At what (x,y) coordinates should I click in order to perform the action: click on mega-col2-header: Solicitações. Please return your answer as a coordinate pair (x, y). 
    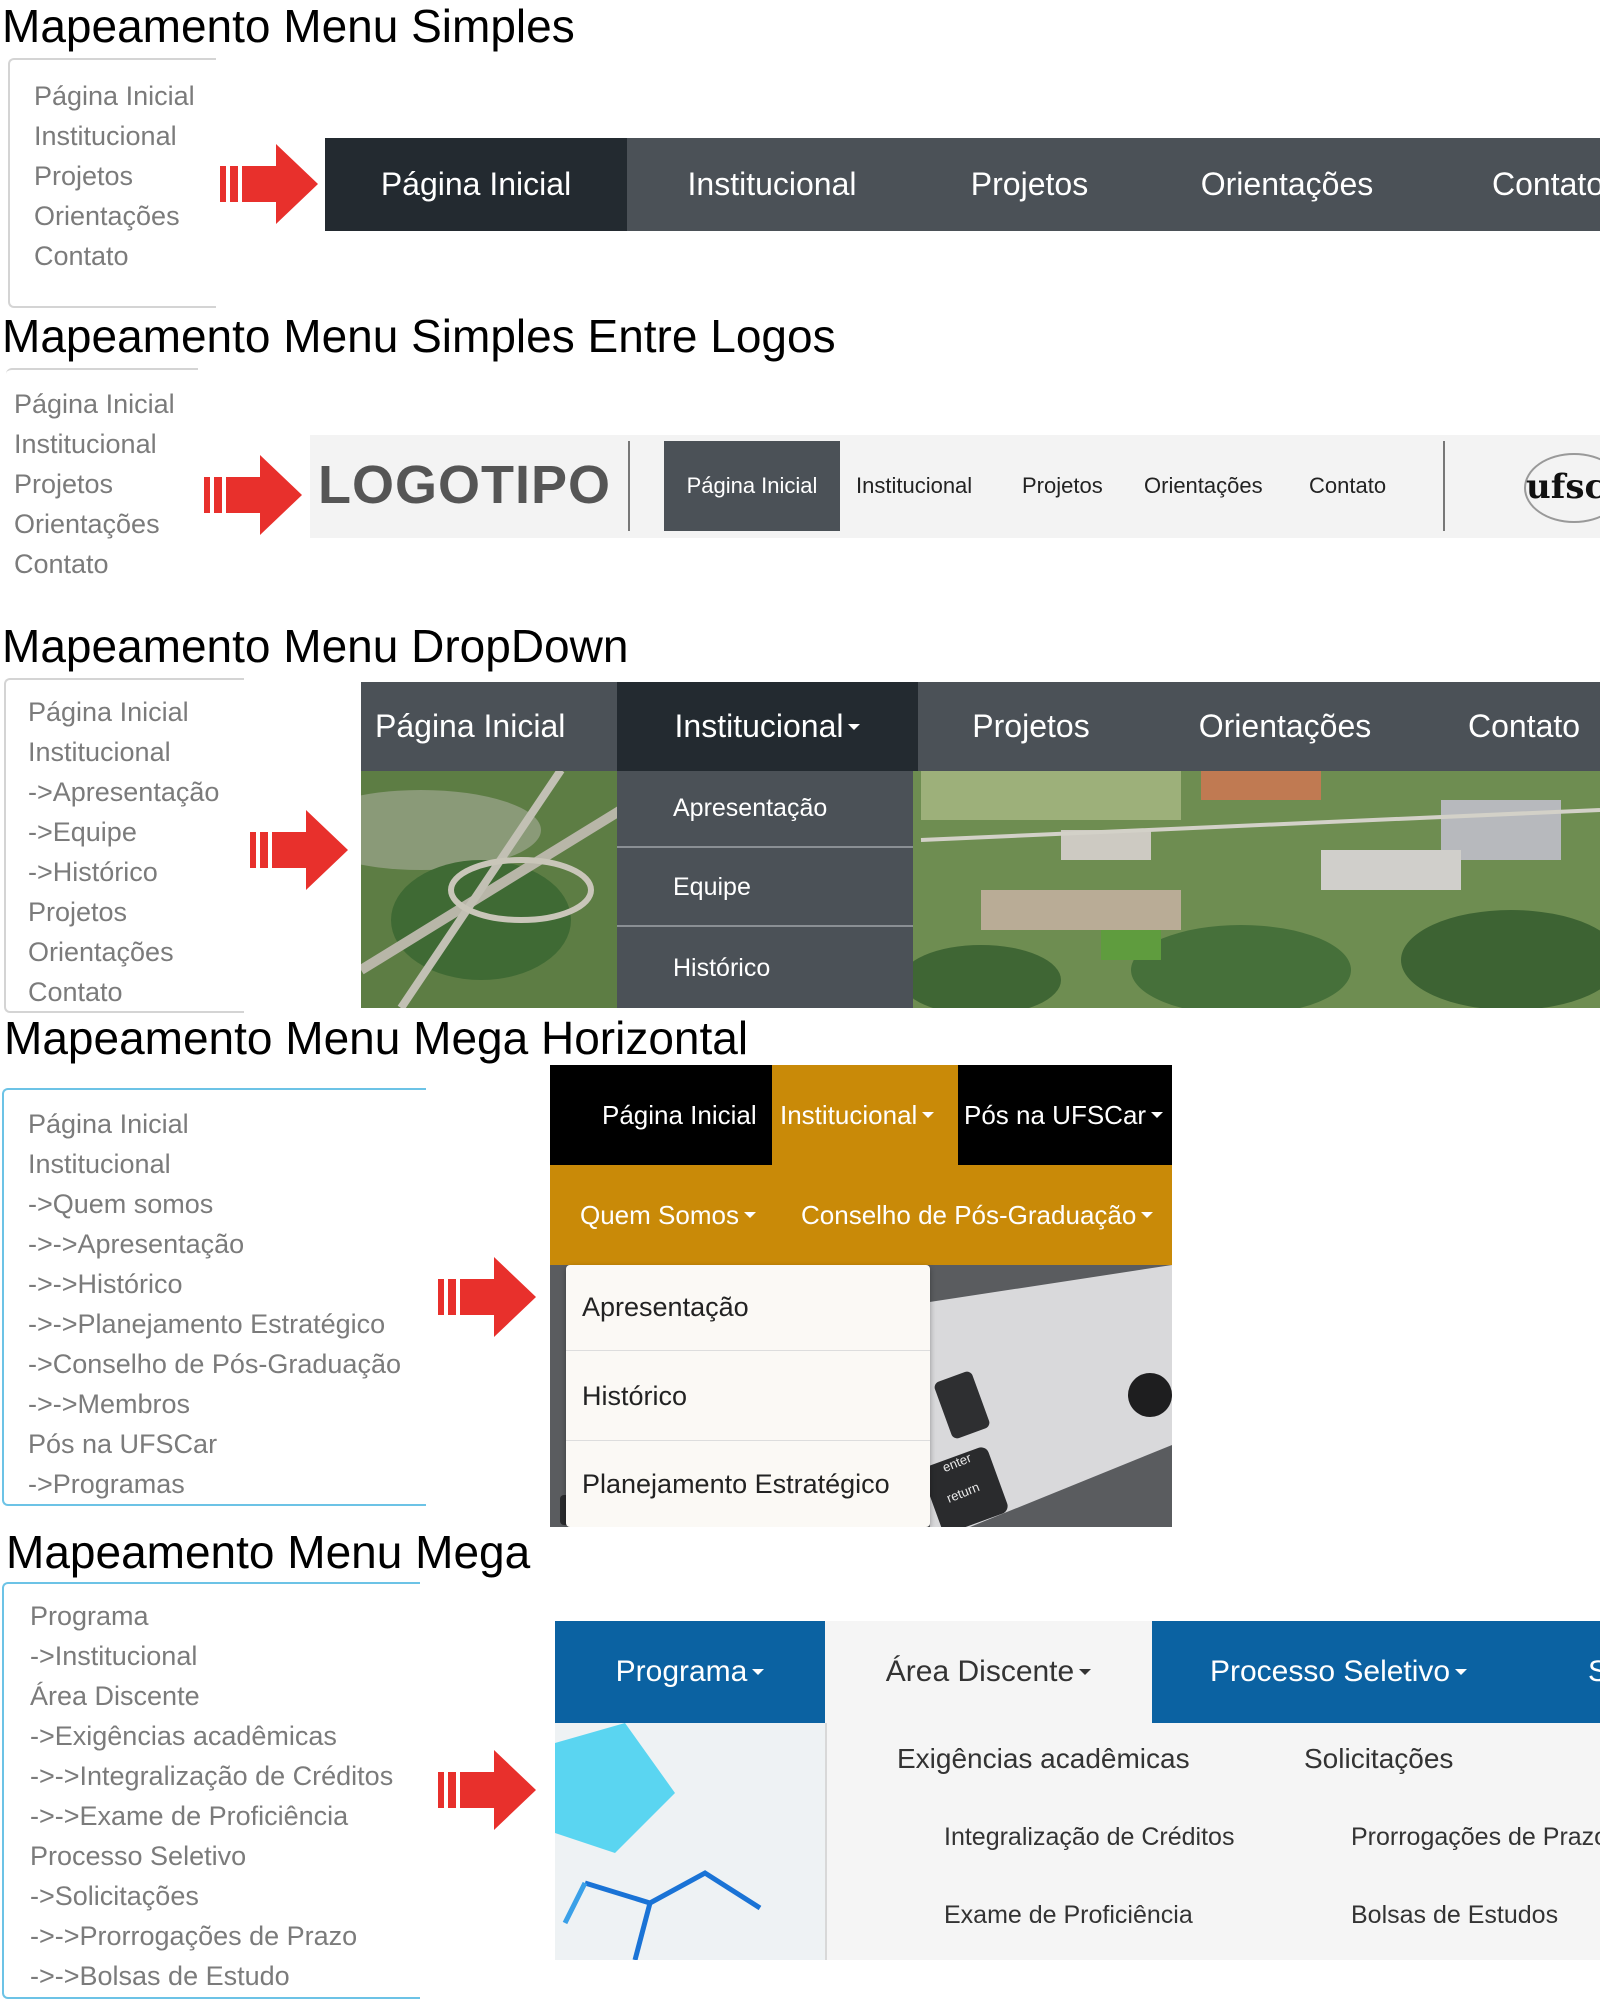
    Looking at the image, I should click on (1378, 1759).